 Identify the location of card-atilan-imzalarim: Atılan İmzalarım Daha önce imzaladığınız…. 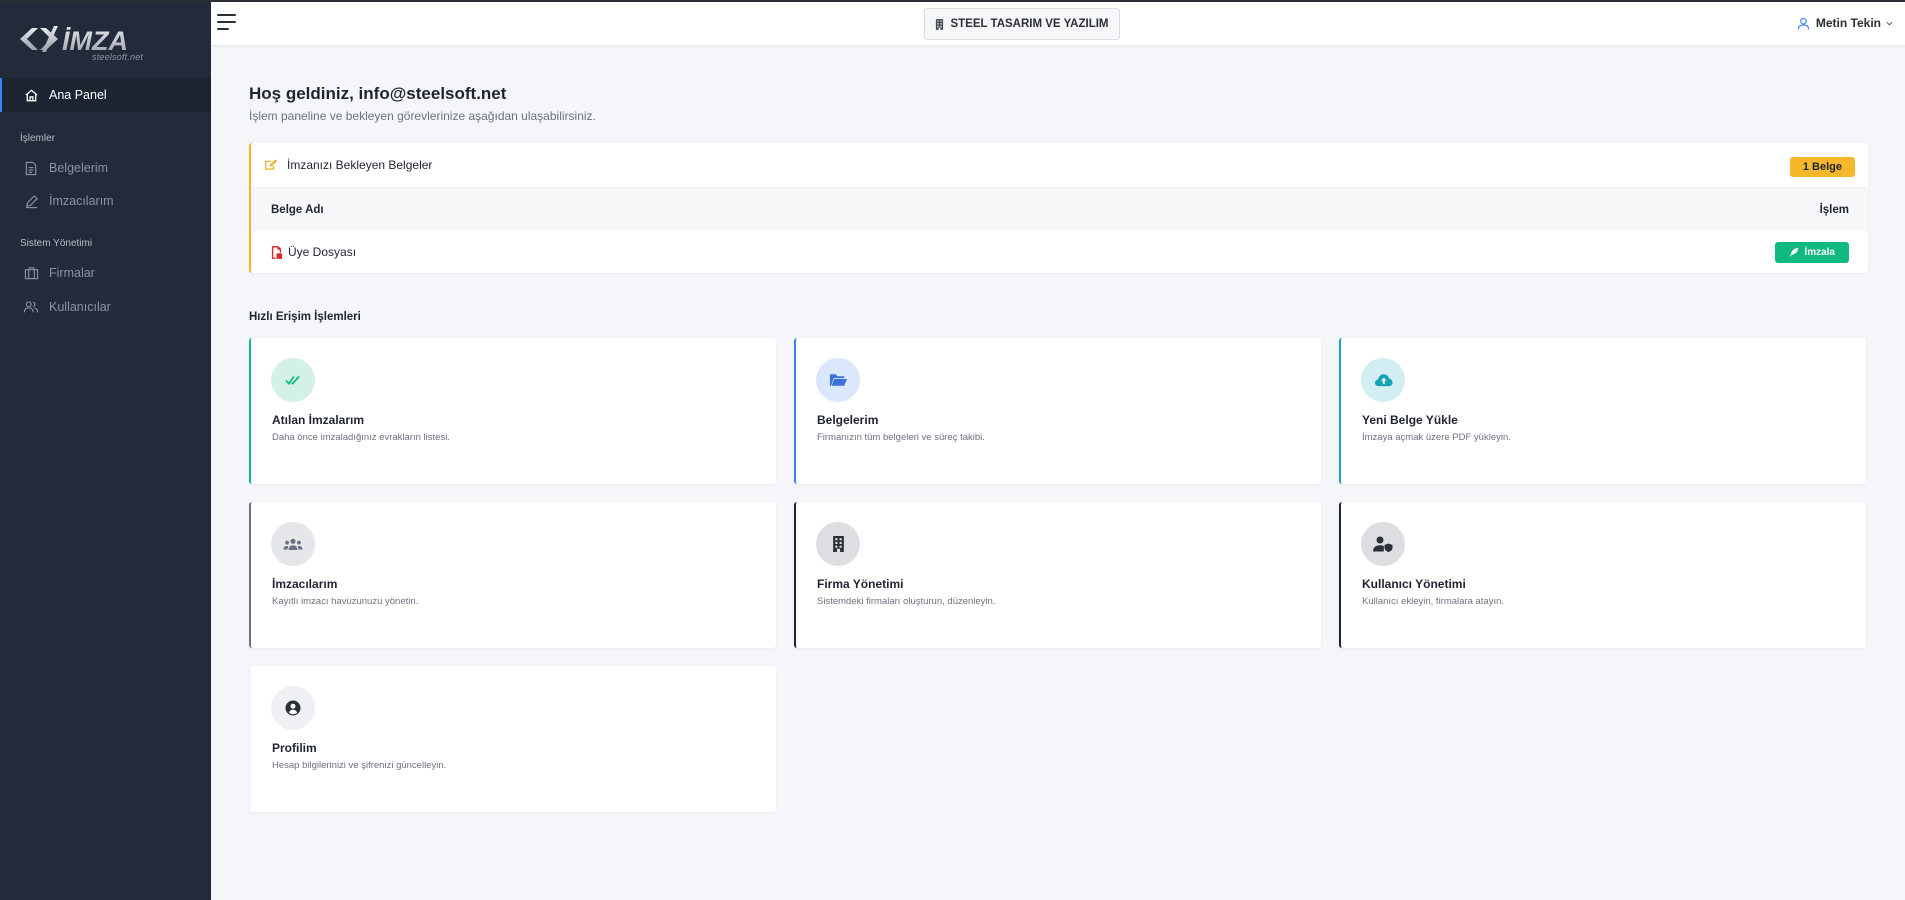
(512, 411).